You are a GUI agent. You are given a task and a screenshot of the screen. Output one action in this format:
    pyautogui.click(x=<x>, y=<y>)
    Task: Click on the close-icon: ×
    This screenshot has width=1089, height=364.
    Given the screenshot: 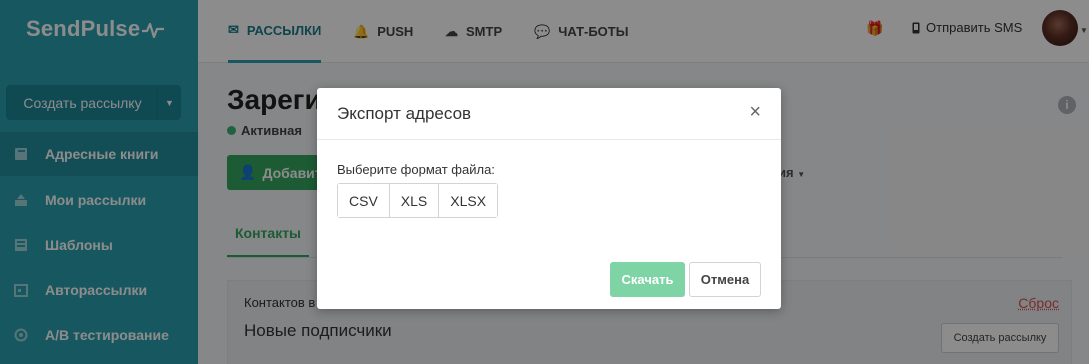 What is the action you would take?
    pyautogui.click(x=755, y=112)
    